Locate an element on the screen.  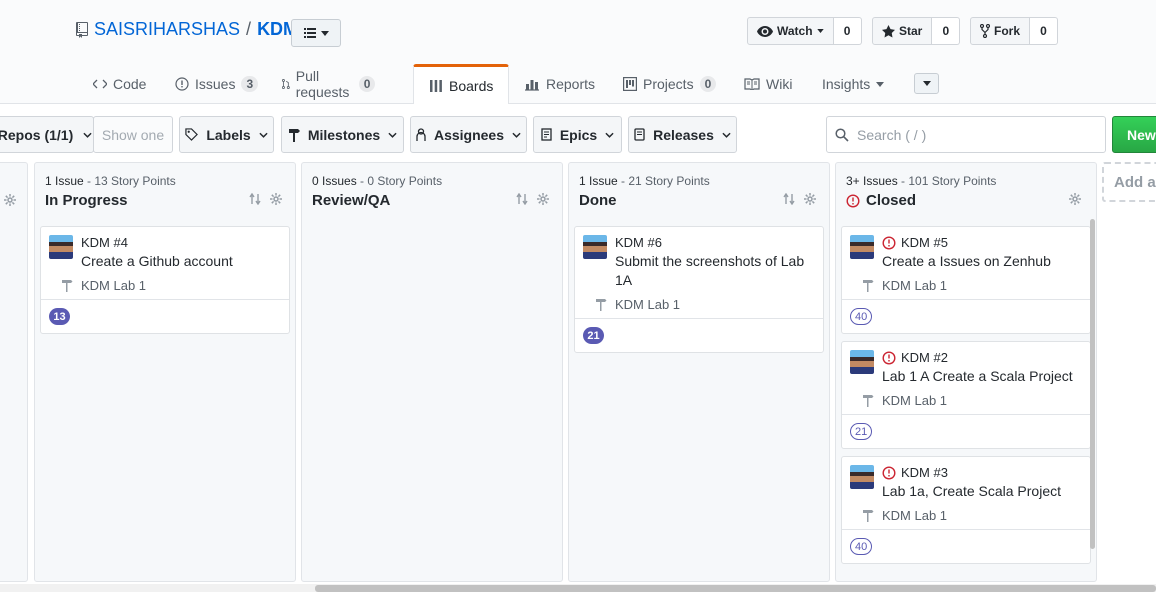
book-icon is located at coordinates (752, 84).